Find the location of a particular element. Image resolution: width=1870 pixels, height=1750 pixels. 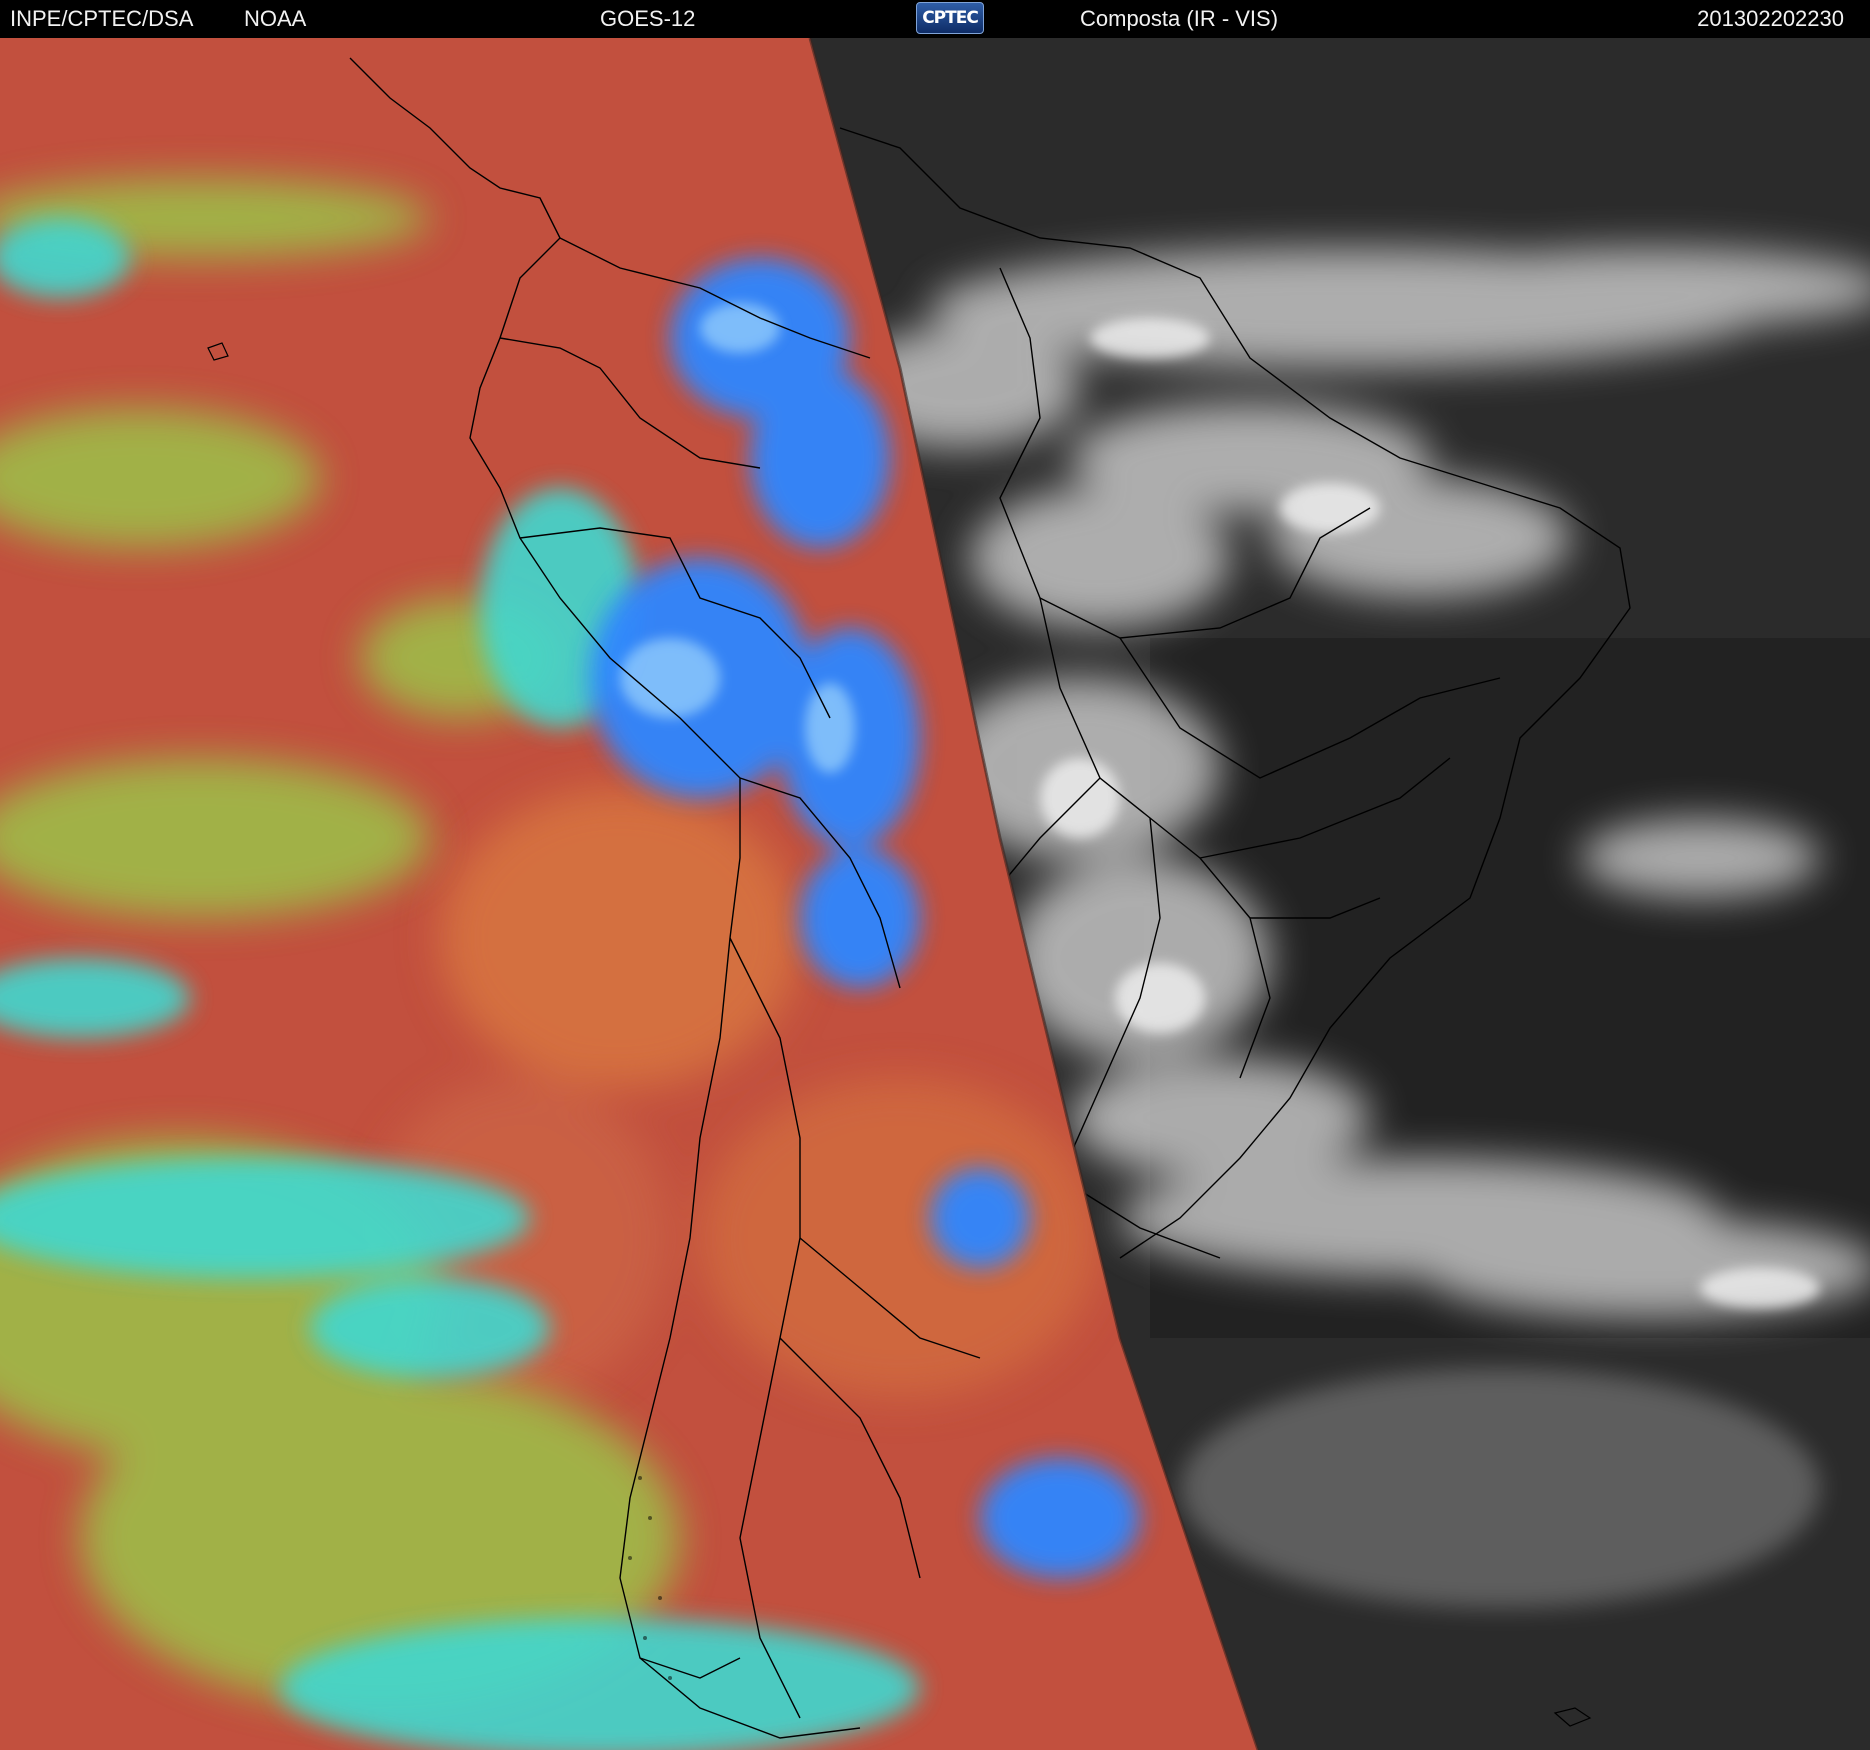

agency-label: NOAA is located at coordinates (275, 18).